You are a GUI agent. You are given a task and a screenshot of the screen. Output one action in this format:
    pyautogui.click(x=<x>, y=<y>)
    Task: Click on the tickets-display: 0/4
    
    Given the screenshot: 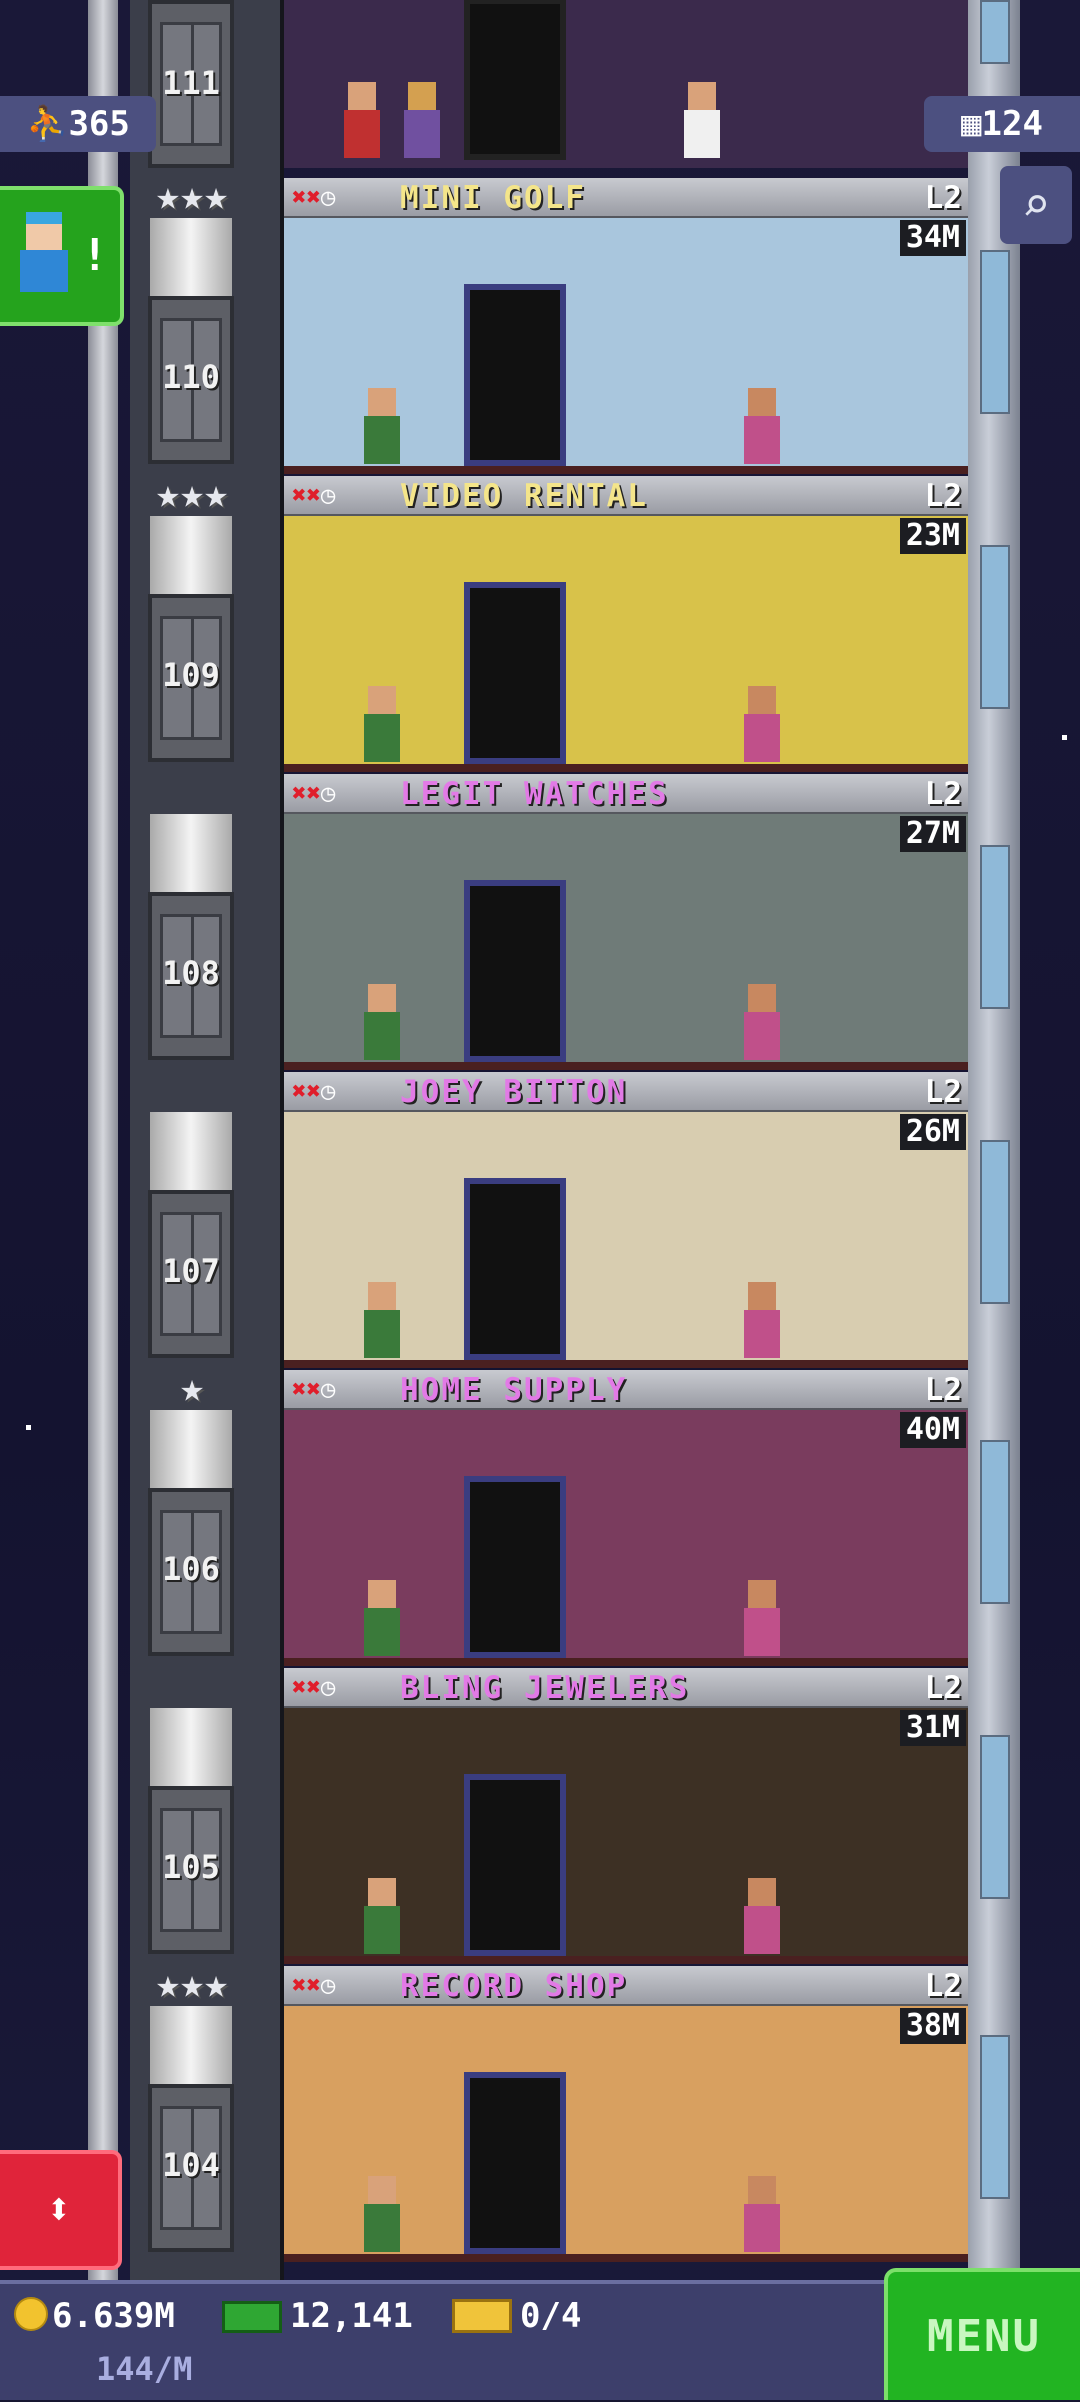 What is the action you would take?
    pyautogui.click(x=516, y=2316)
    